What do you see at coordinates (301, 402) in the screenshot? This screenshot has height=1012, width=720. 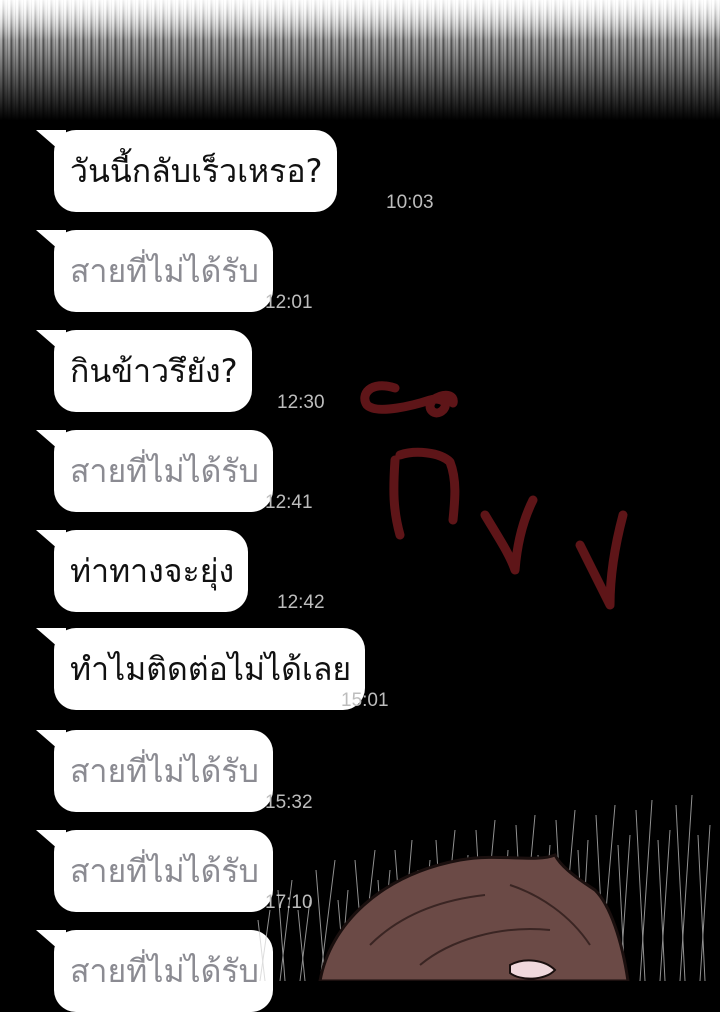 I see `message-time: 12:30` at bounding box center [301, 402].